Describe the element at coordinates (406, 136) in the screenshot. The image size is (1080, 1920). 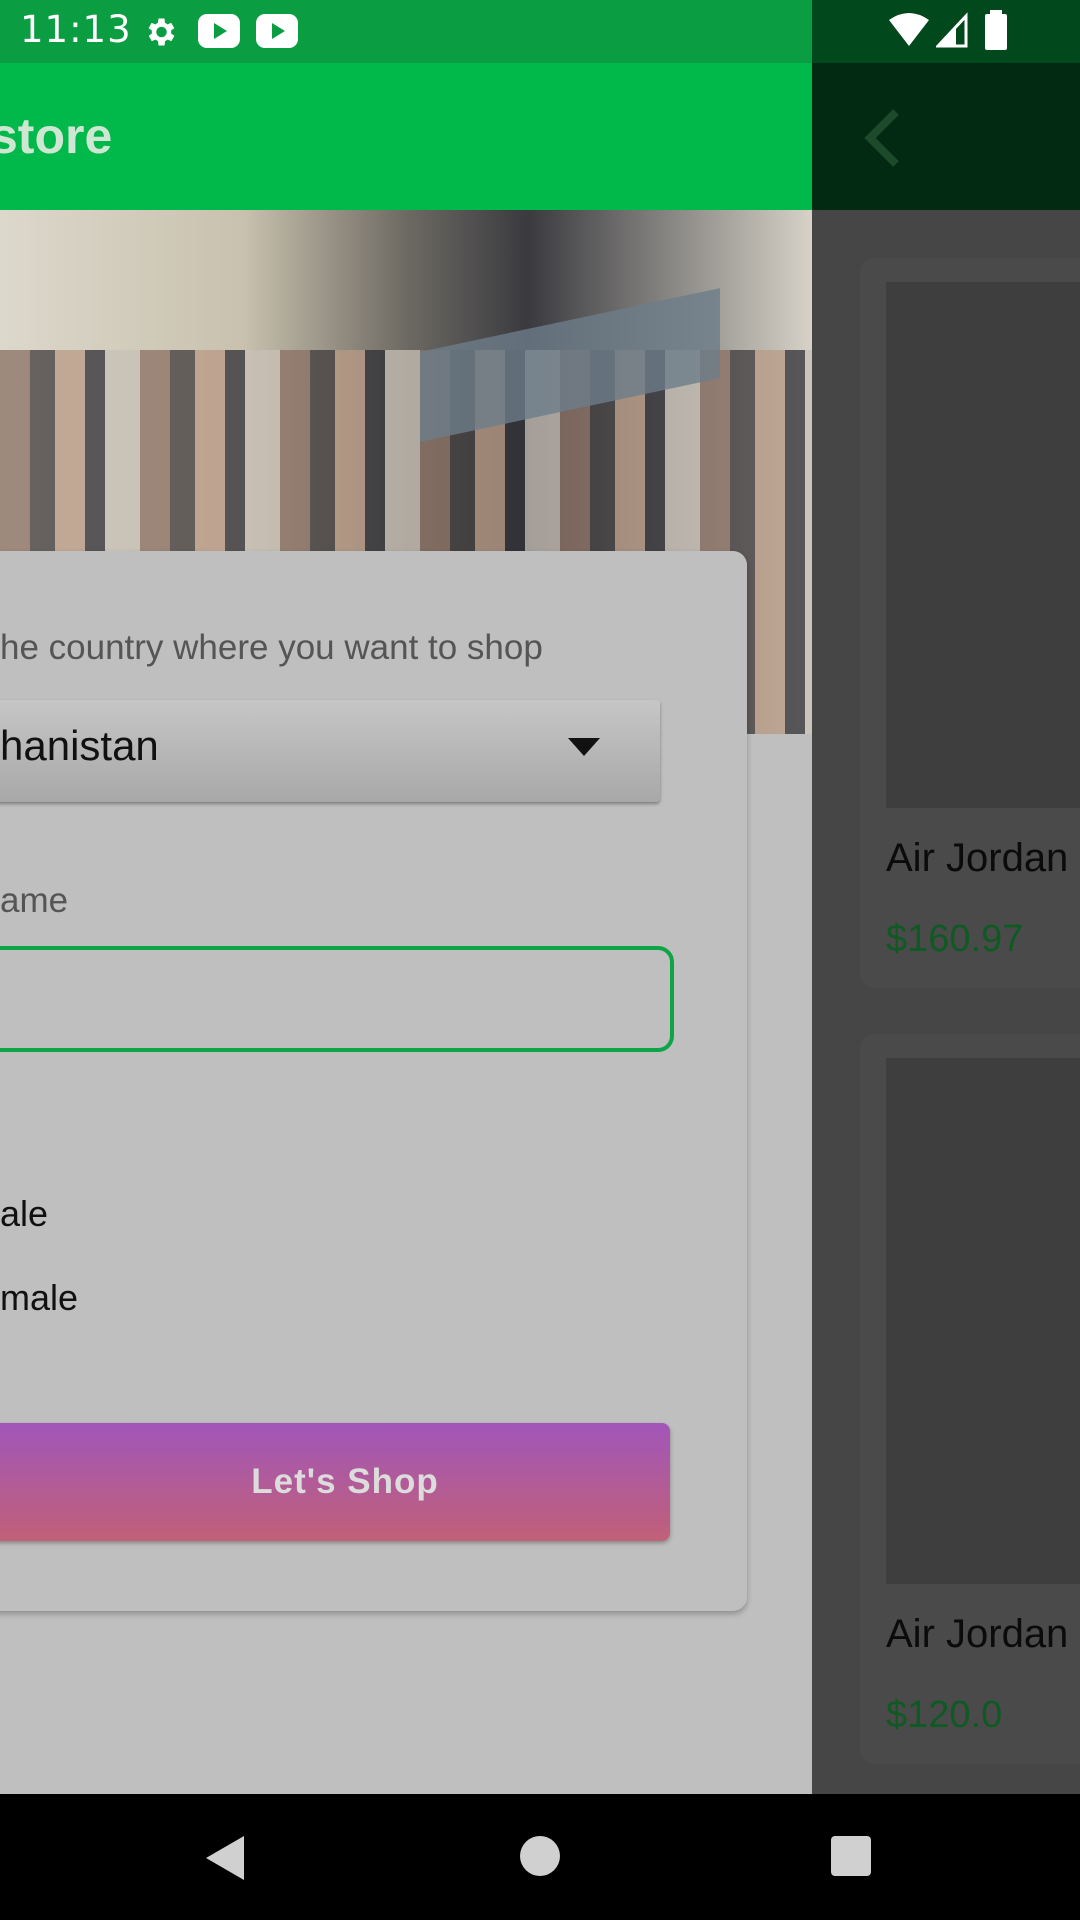
I see `drawer-toolbar: store` at that location.